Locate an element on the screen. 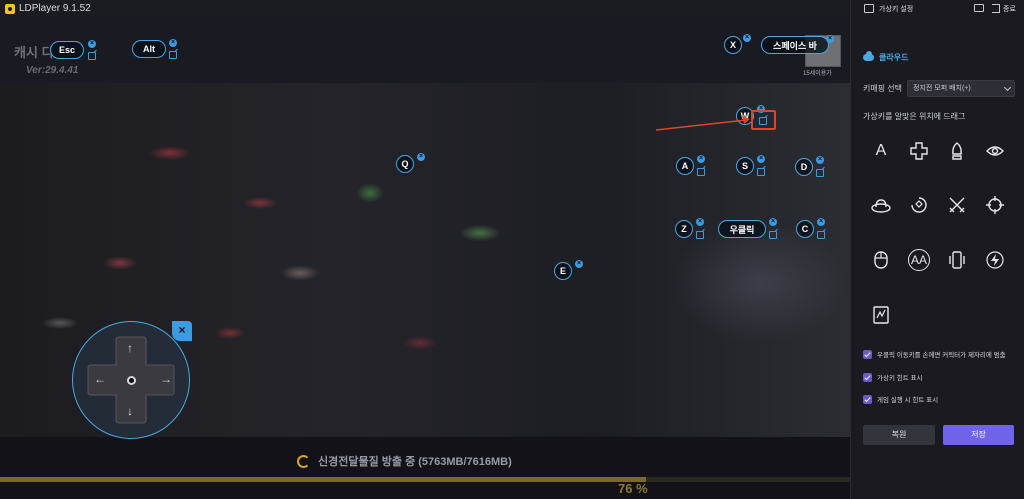  mapping-select-value: 정지전 모퍼 배치(+) is located at coordinates (942, 88).